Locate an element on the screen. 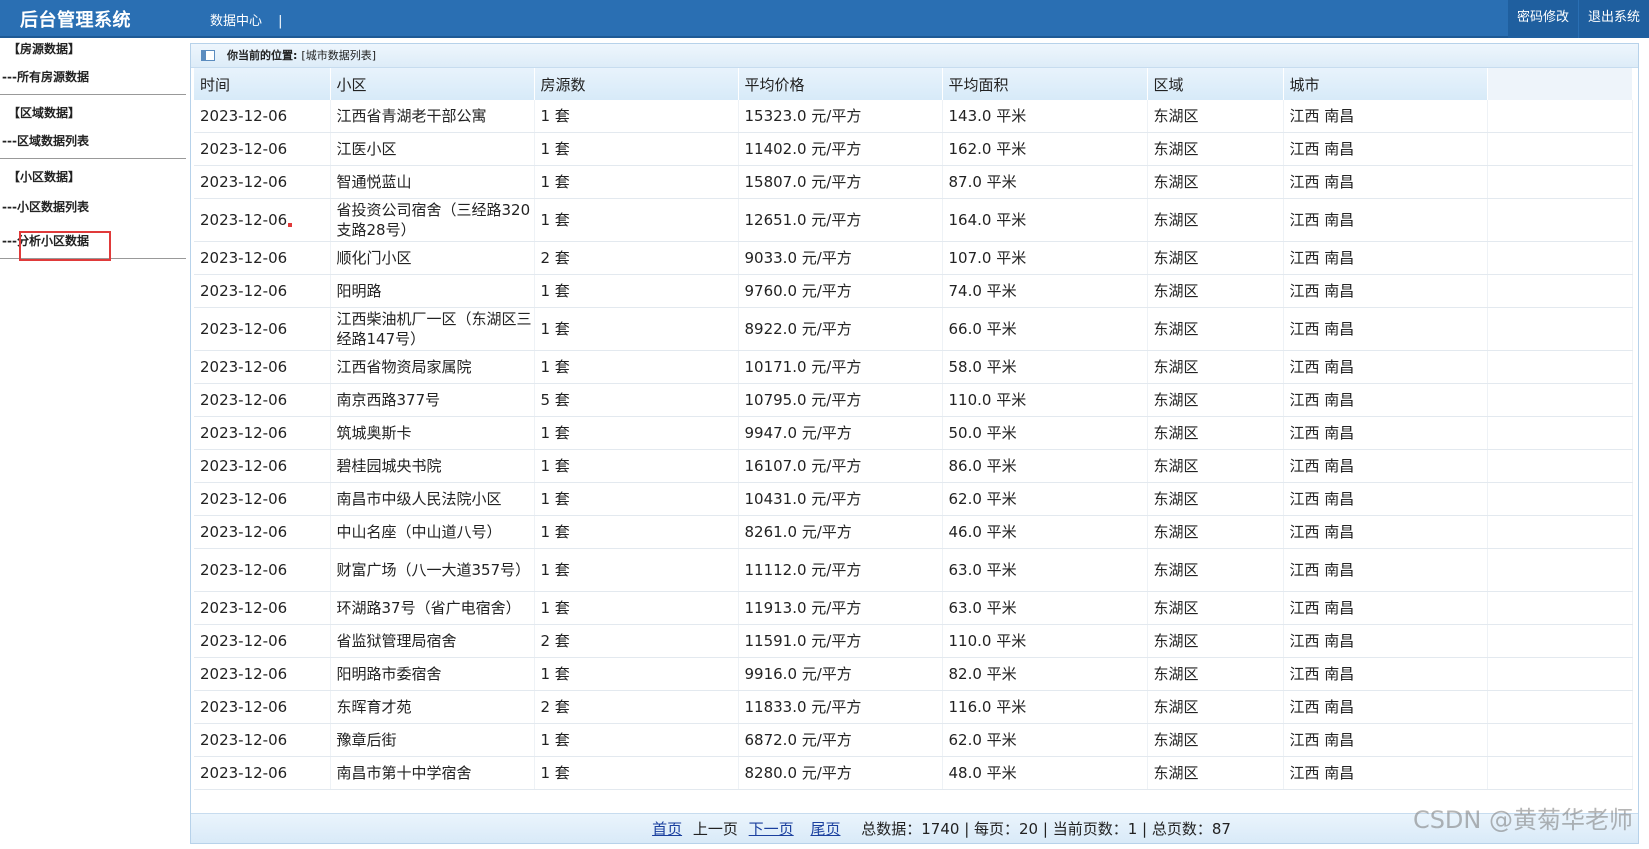 This screenshot has width=1649, height=849. breadcrumb-value: [城市数据列表] is located at coordinates (338, 55).